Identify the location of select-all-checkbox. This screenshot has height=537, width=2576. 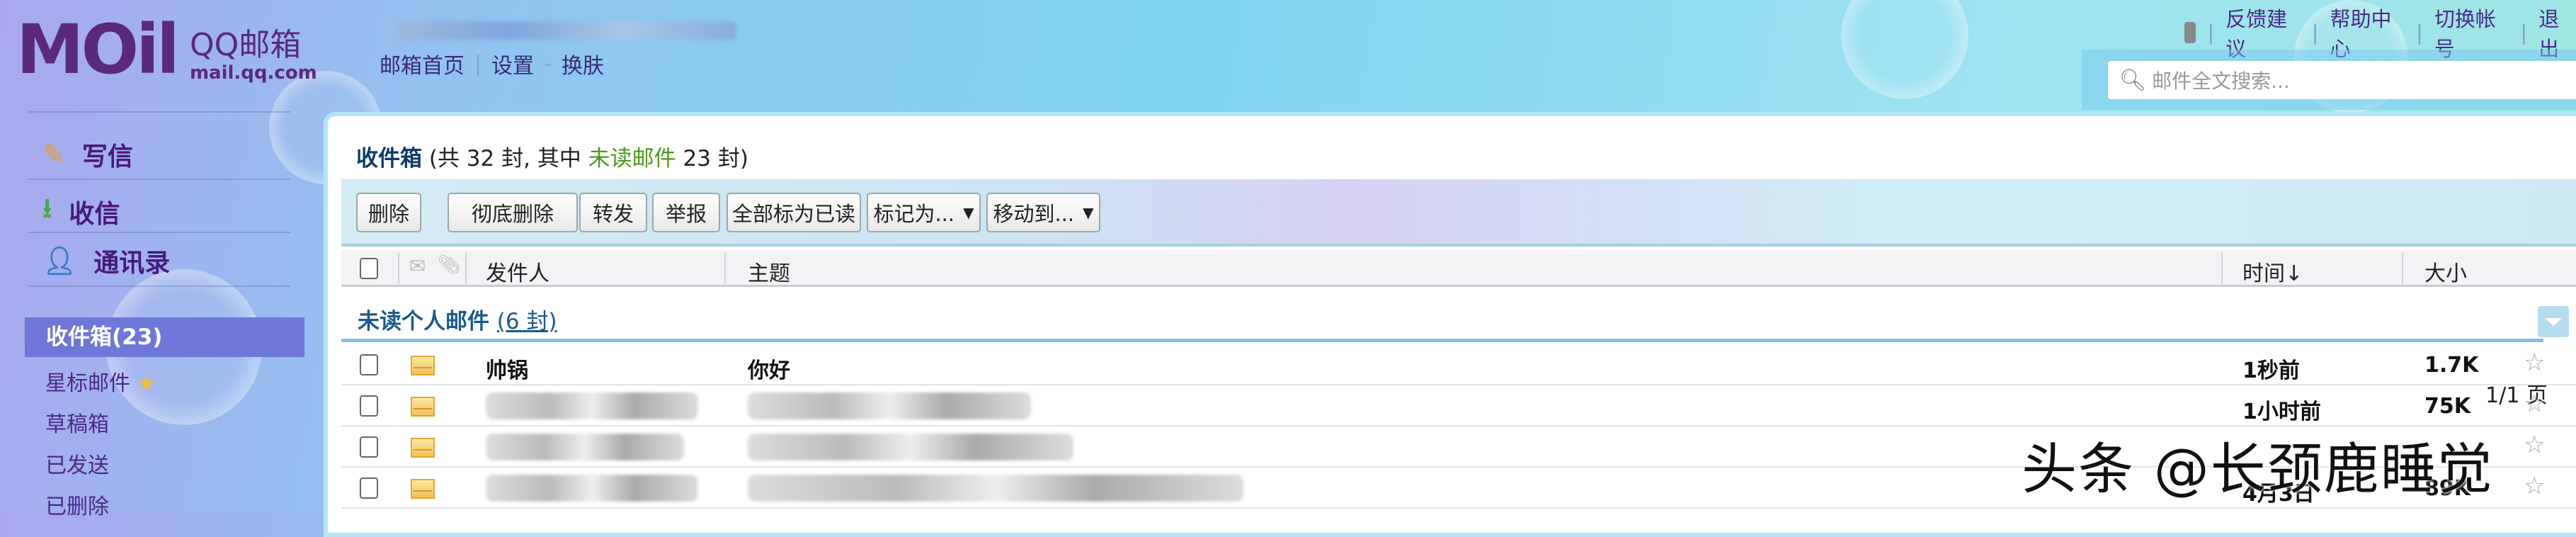
(369, 268).